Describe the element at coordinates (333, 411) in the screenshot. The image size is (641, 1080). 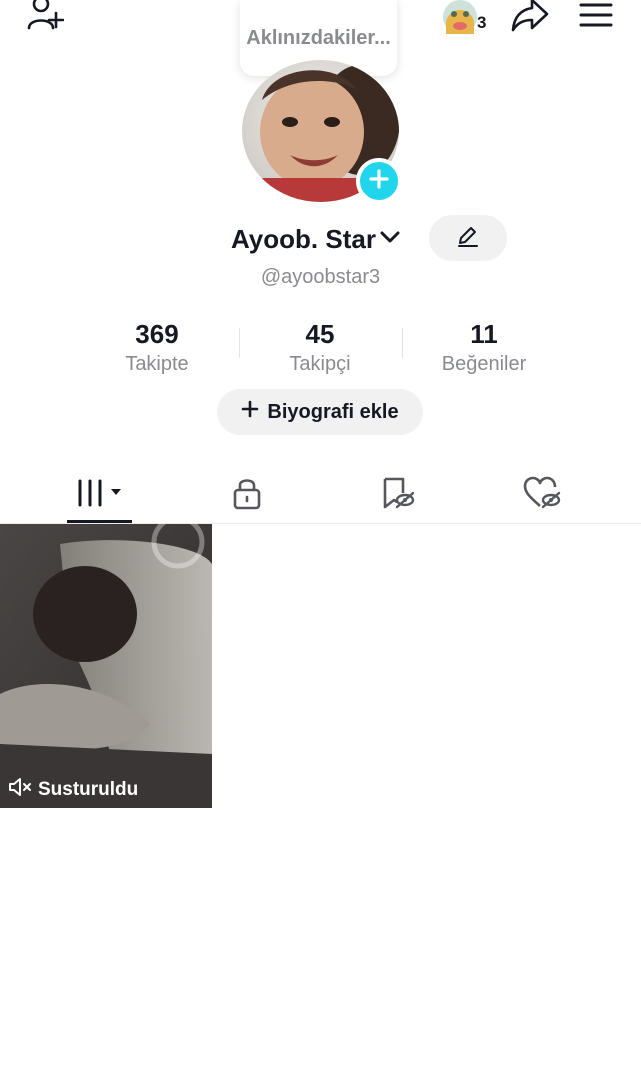
I see `add-bio-label: Biyografi ekle` at that location.